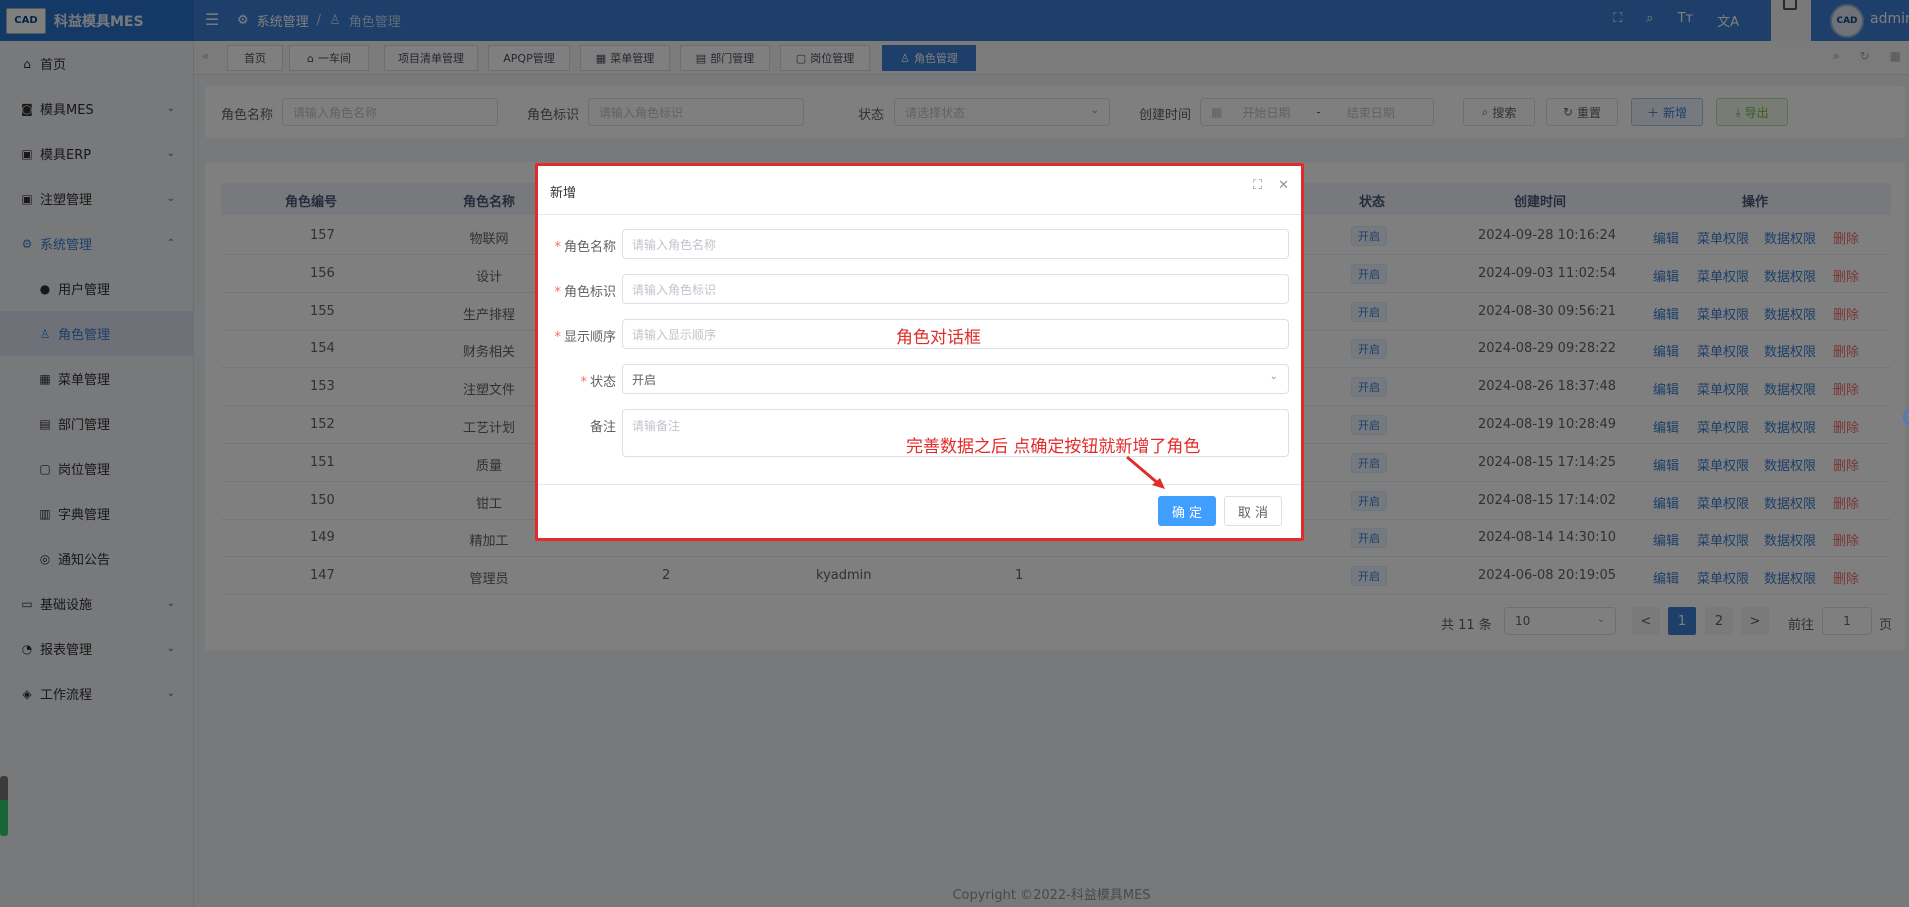 The width and height of the screenshot is (1909, 907). Describe the element at coordinates (1257, 185) in the screenshot. I see `maximize-icon: ⛶` at that location.